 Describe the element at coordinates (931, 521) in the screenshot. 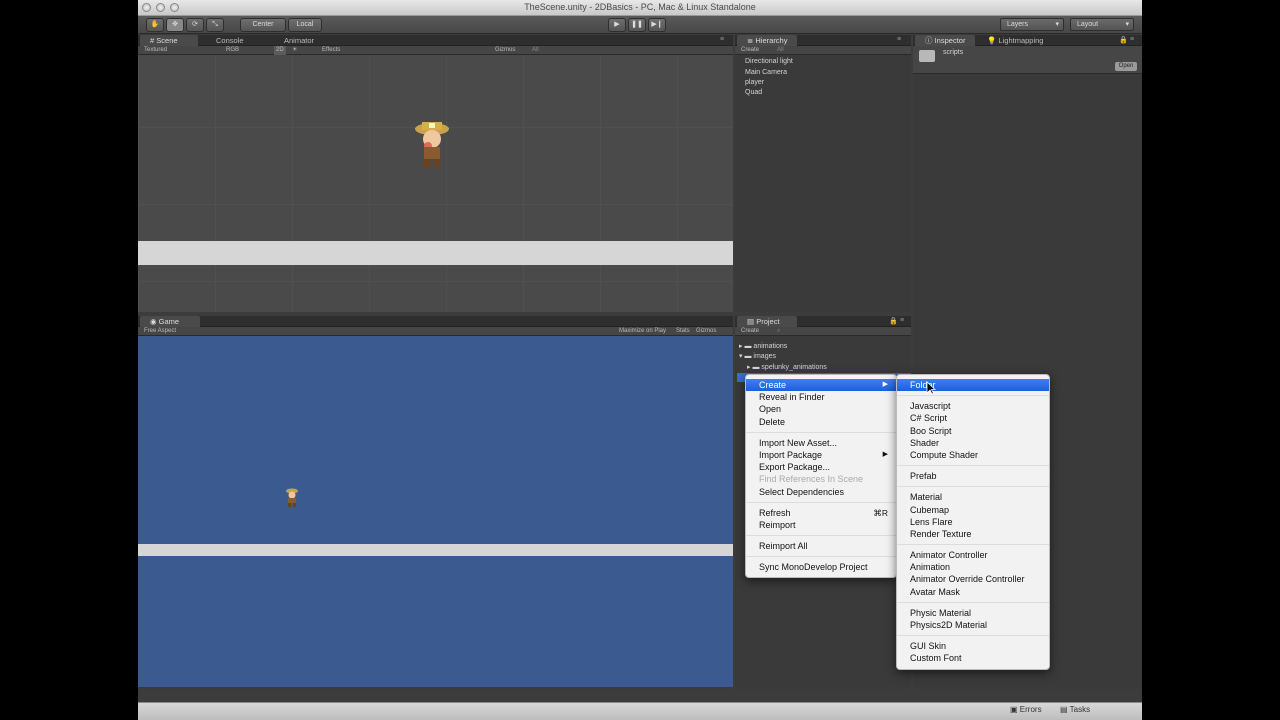

I see `menu-item-label: Lens Flare` at that location.